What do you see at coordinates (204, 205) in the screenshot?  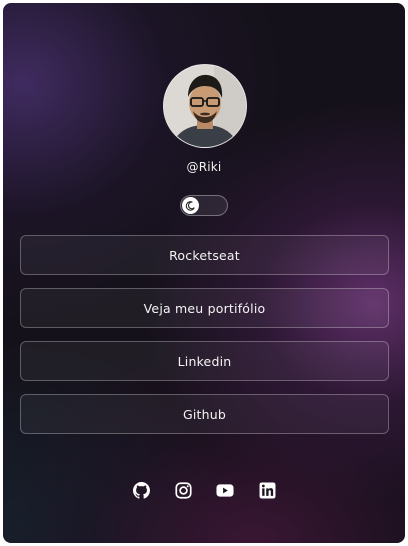 I see `theme-toggle` at bounding box center [204, 205].